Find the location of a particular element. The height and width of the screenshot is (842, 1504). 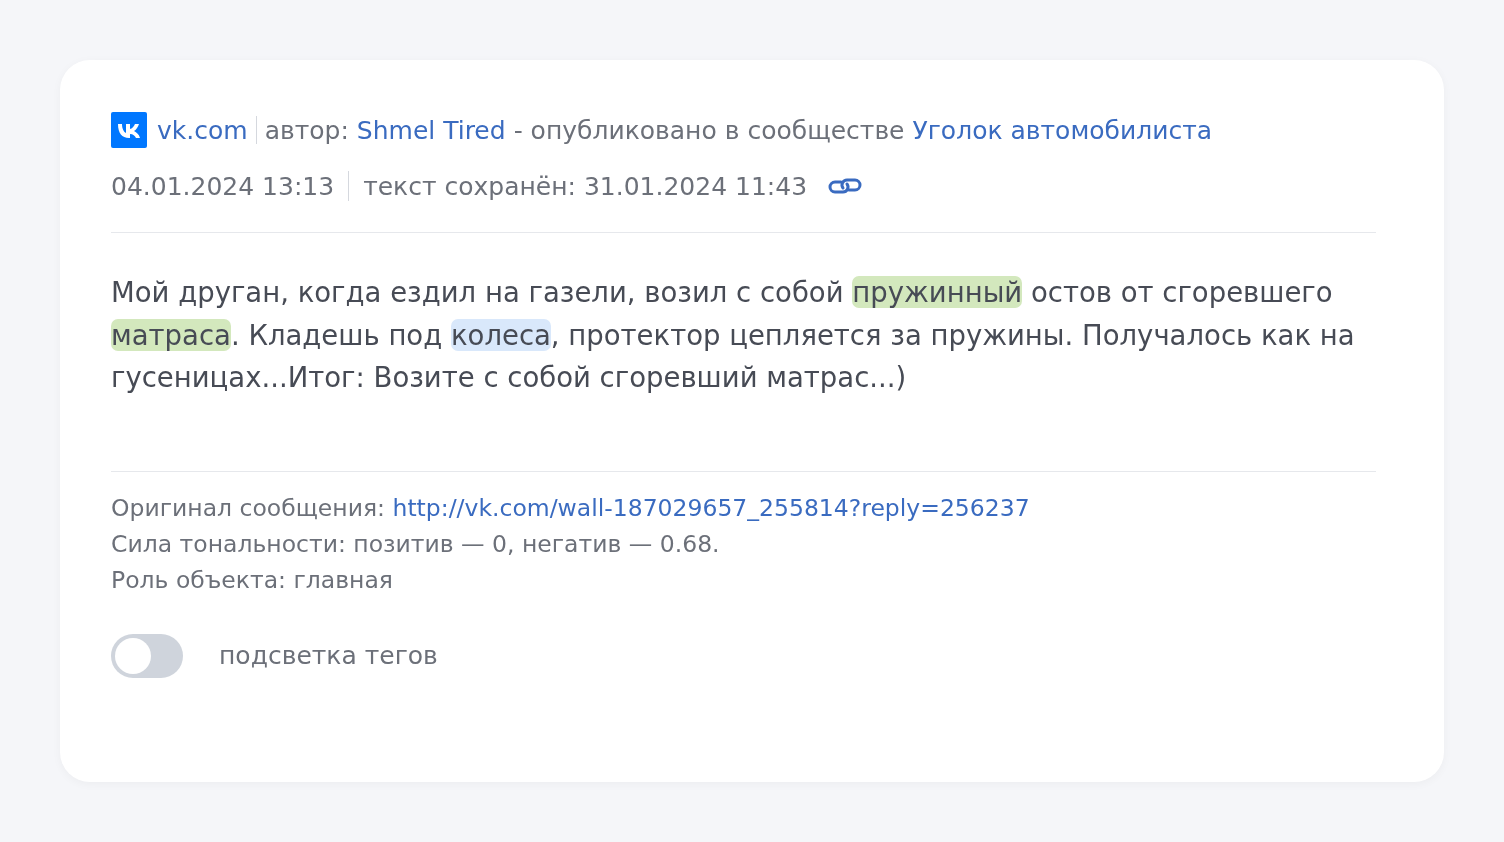

role-text: Роль объекта: главная is located at coordinates (252, 580).